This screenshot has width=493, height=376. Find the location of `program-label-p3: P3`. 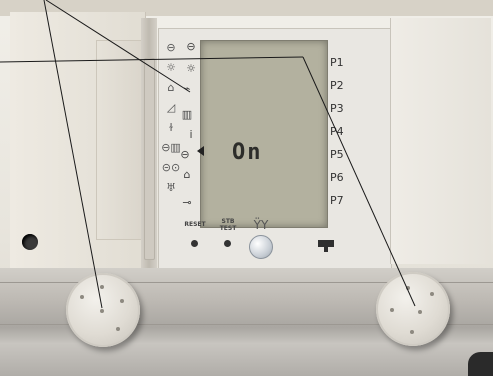

program-label-p3: P3 is located at coordinates (337, 108).